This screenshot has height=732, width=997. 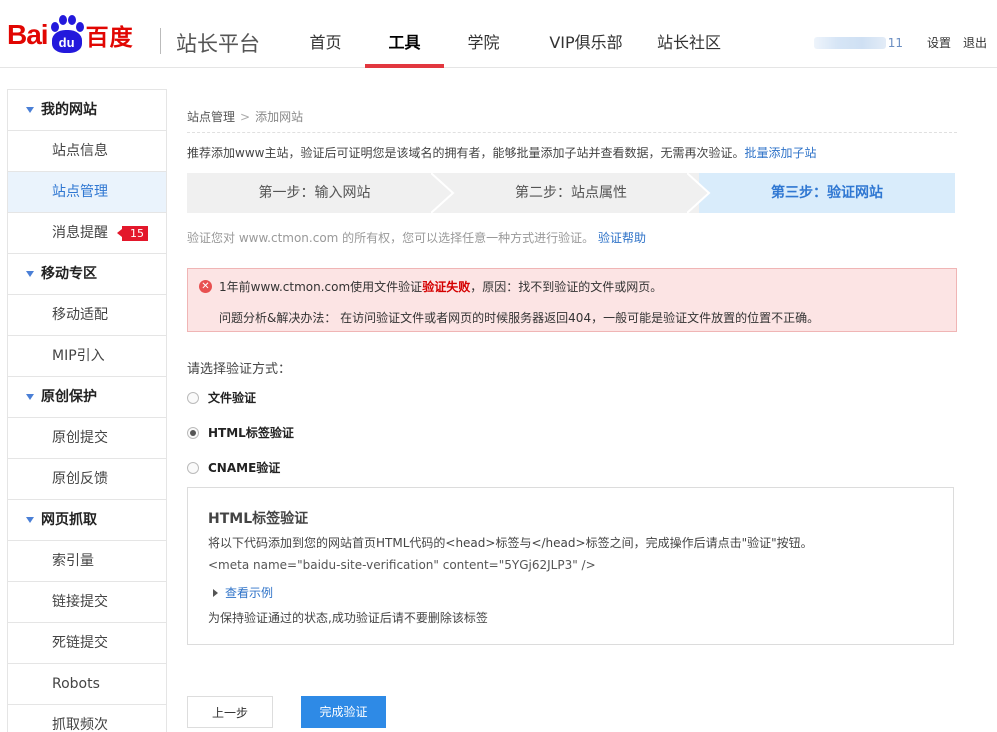 I want to click on triangle-right-icon, so click(x=215, y=592).